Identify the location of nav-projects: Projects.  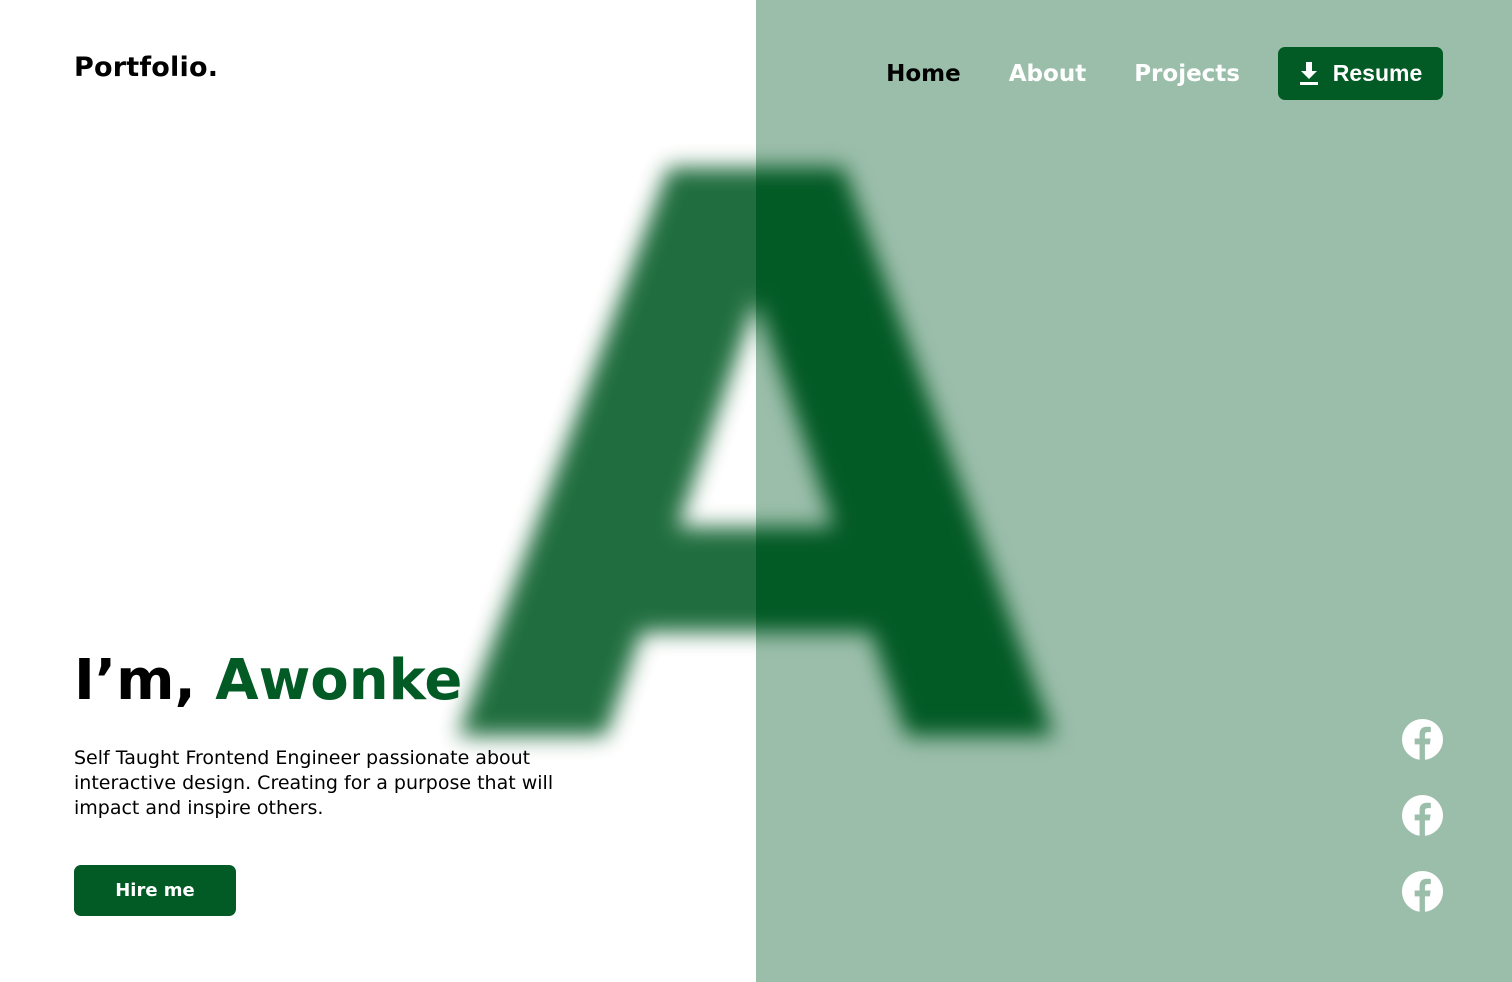
(1187, 74).